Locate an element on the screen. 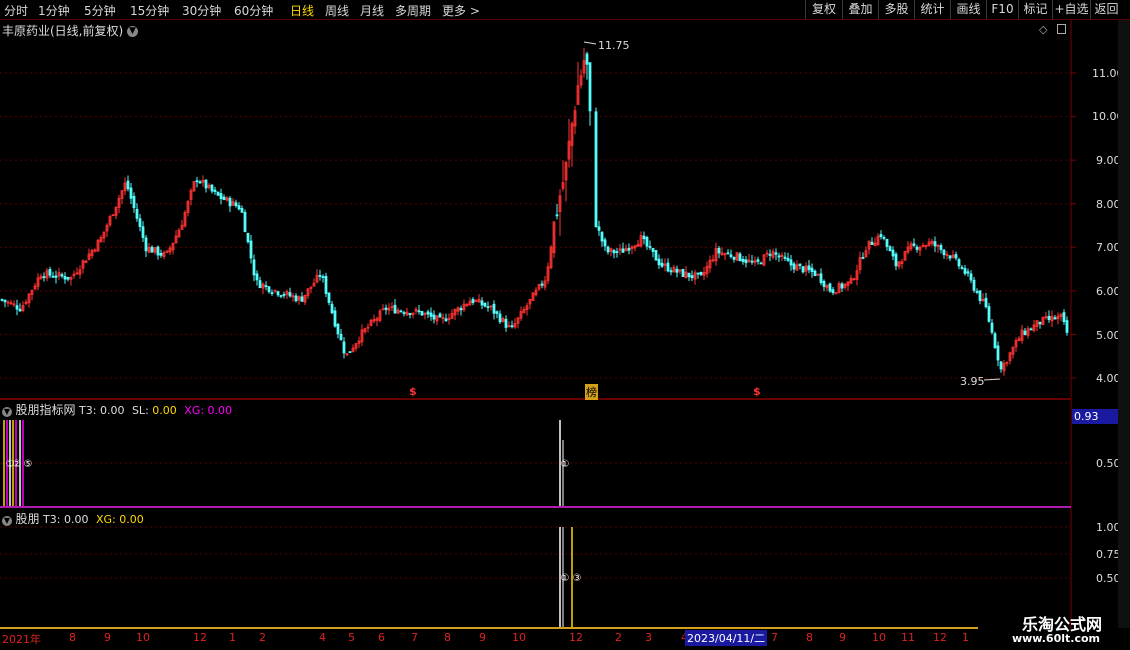  indicator2-t3: 0.00 is located at coordinates (76, 519).